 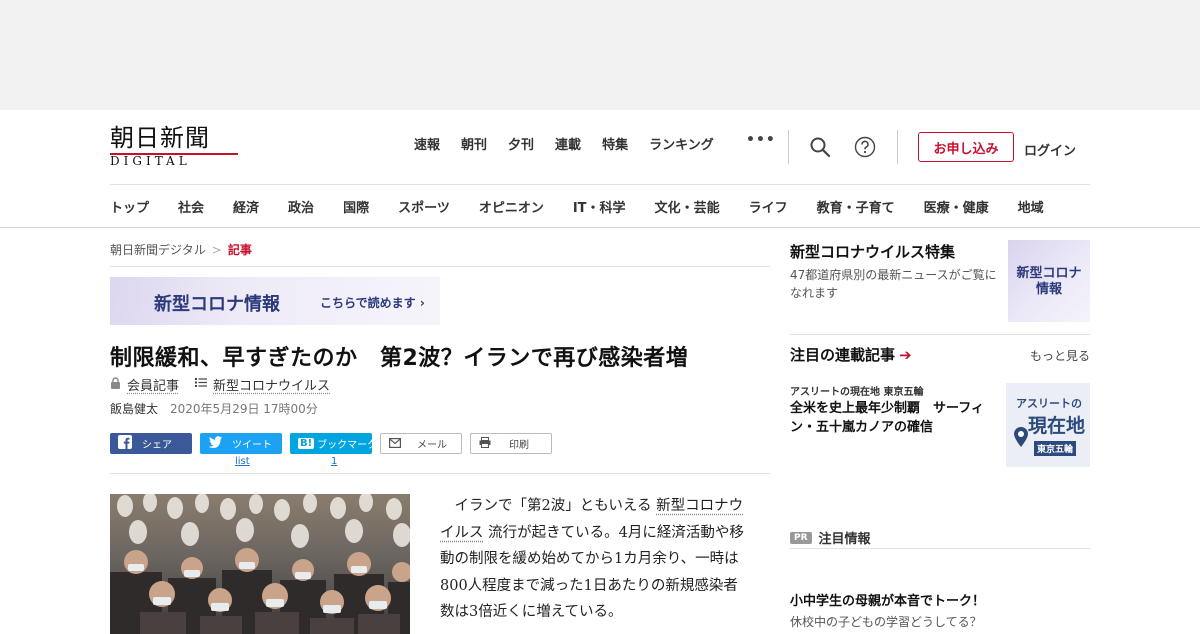 I want to click on topnav-item-ranking: ランキング, so click(x=681, y=143).